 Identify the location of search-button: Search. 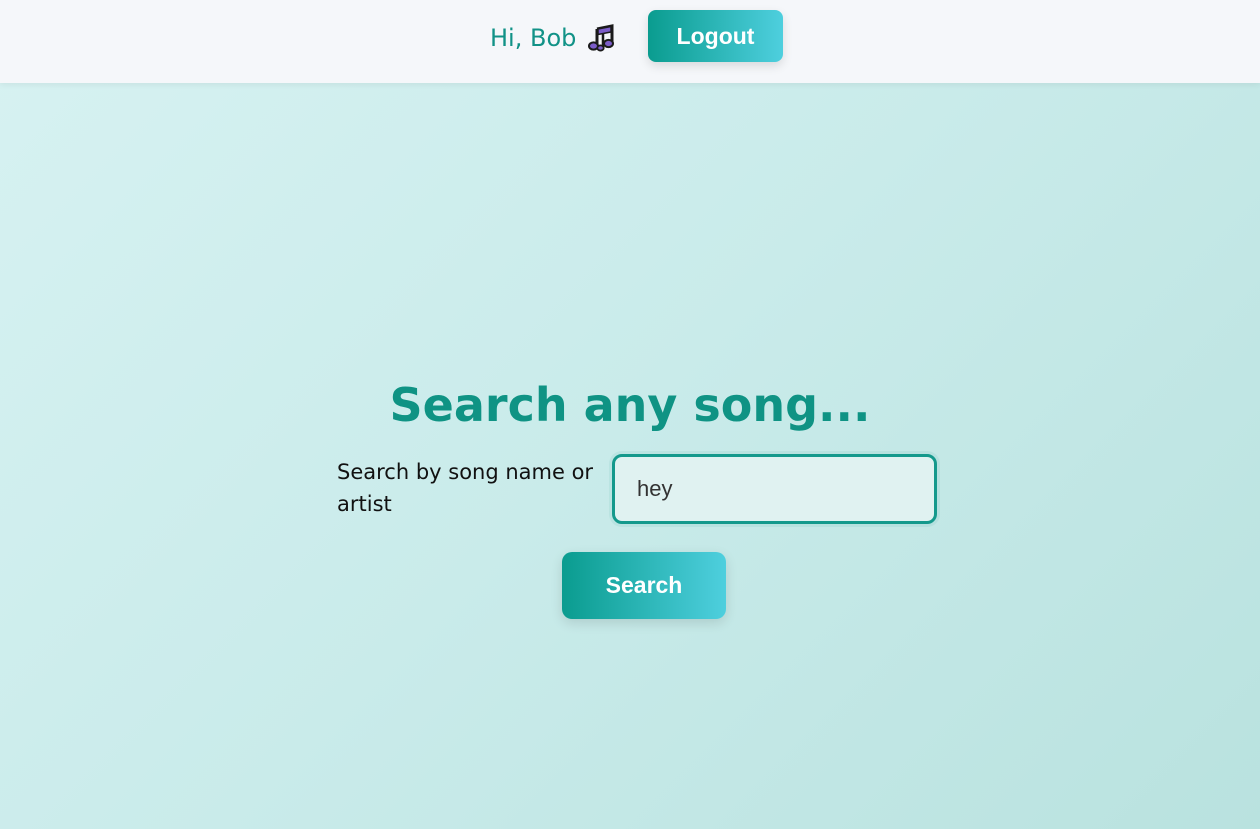
(644, 585).